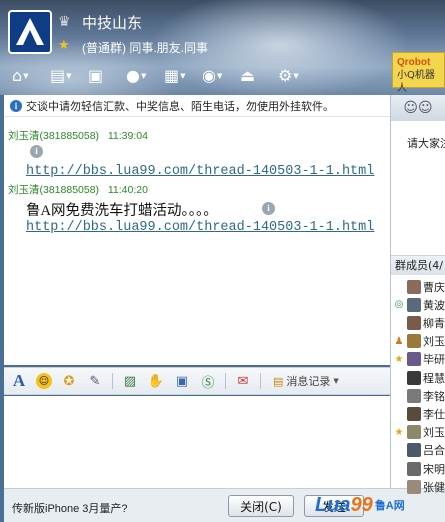 The image size is (445, 522). I want to click on notes-button: ▦ ▼, so click(180, 75).